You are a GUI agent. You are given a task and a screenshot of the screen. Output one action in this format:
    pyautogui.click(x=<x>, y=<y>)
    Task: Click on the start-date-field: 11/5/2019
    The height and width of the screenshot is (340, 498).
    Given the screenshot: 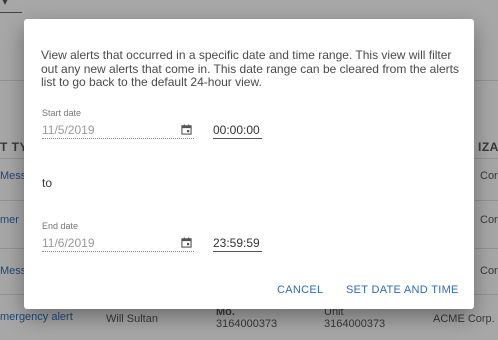 What is the action you would take?
    pyautogui.click(x=118, y=129)
    